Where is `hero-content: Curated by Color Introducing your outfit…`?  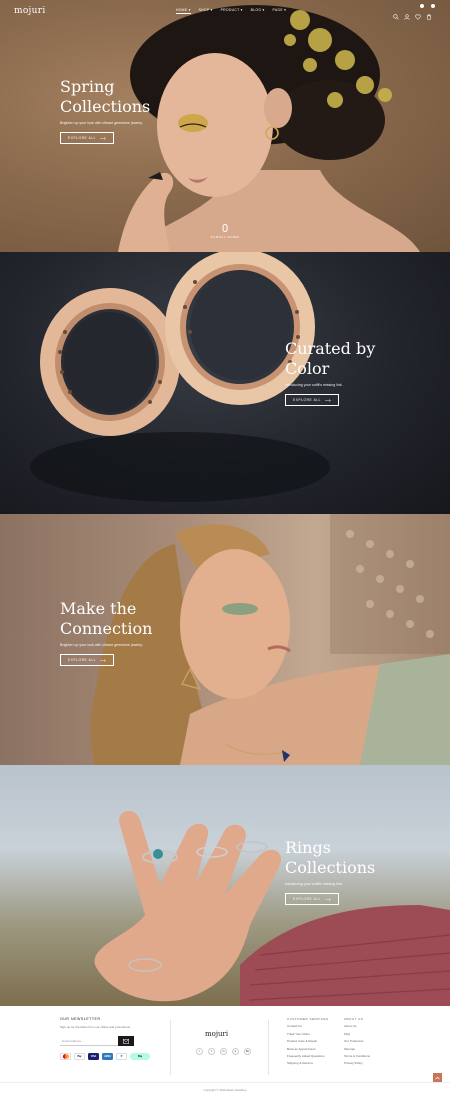
hero-content: Curated by Color Introducing your outfit… is located at coordinates (330, 372).